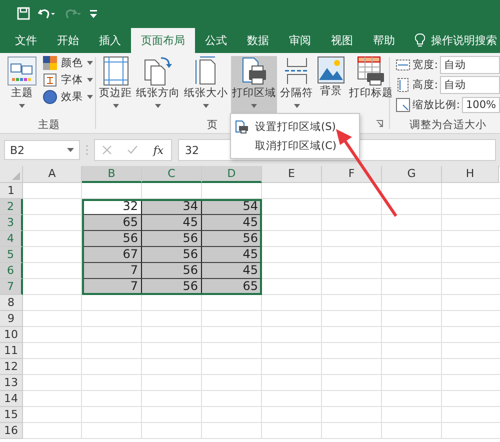 The width and height of the screenshot is (500, 442). What do you see at coordinates (448, 125) in the screenshot?
I see `group-label: 调整为合适大小` at bounding box center [448, 125].